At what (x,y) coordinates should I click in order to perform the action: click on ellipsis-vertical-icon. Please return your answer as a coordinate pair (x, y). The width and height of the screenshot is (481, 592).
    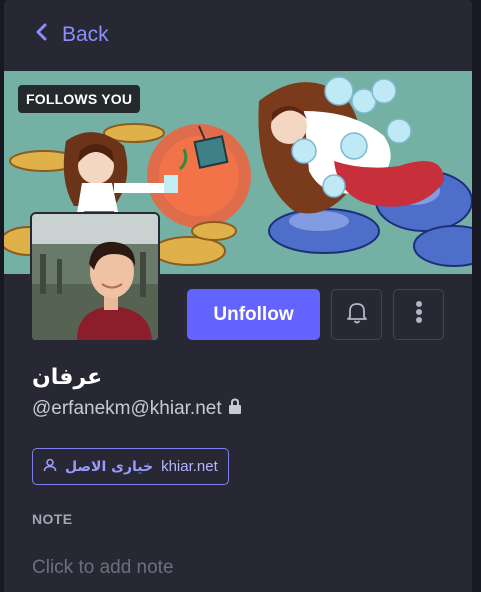
    Looking at the image, I should click on (419, 314).